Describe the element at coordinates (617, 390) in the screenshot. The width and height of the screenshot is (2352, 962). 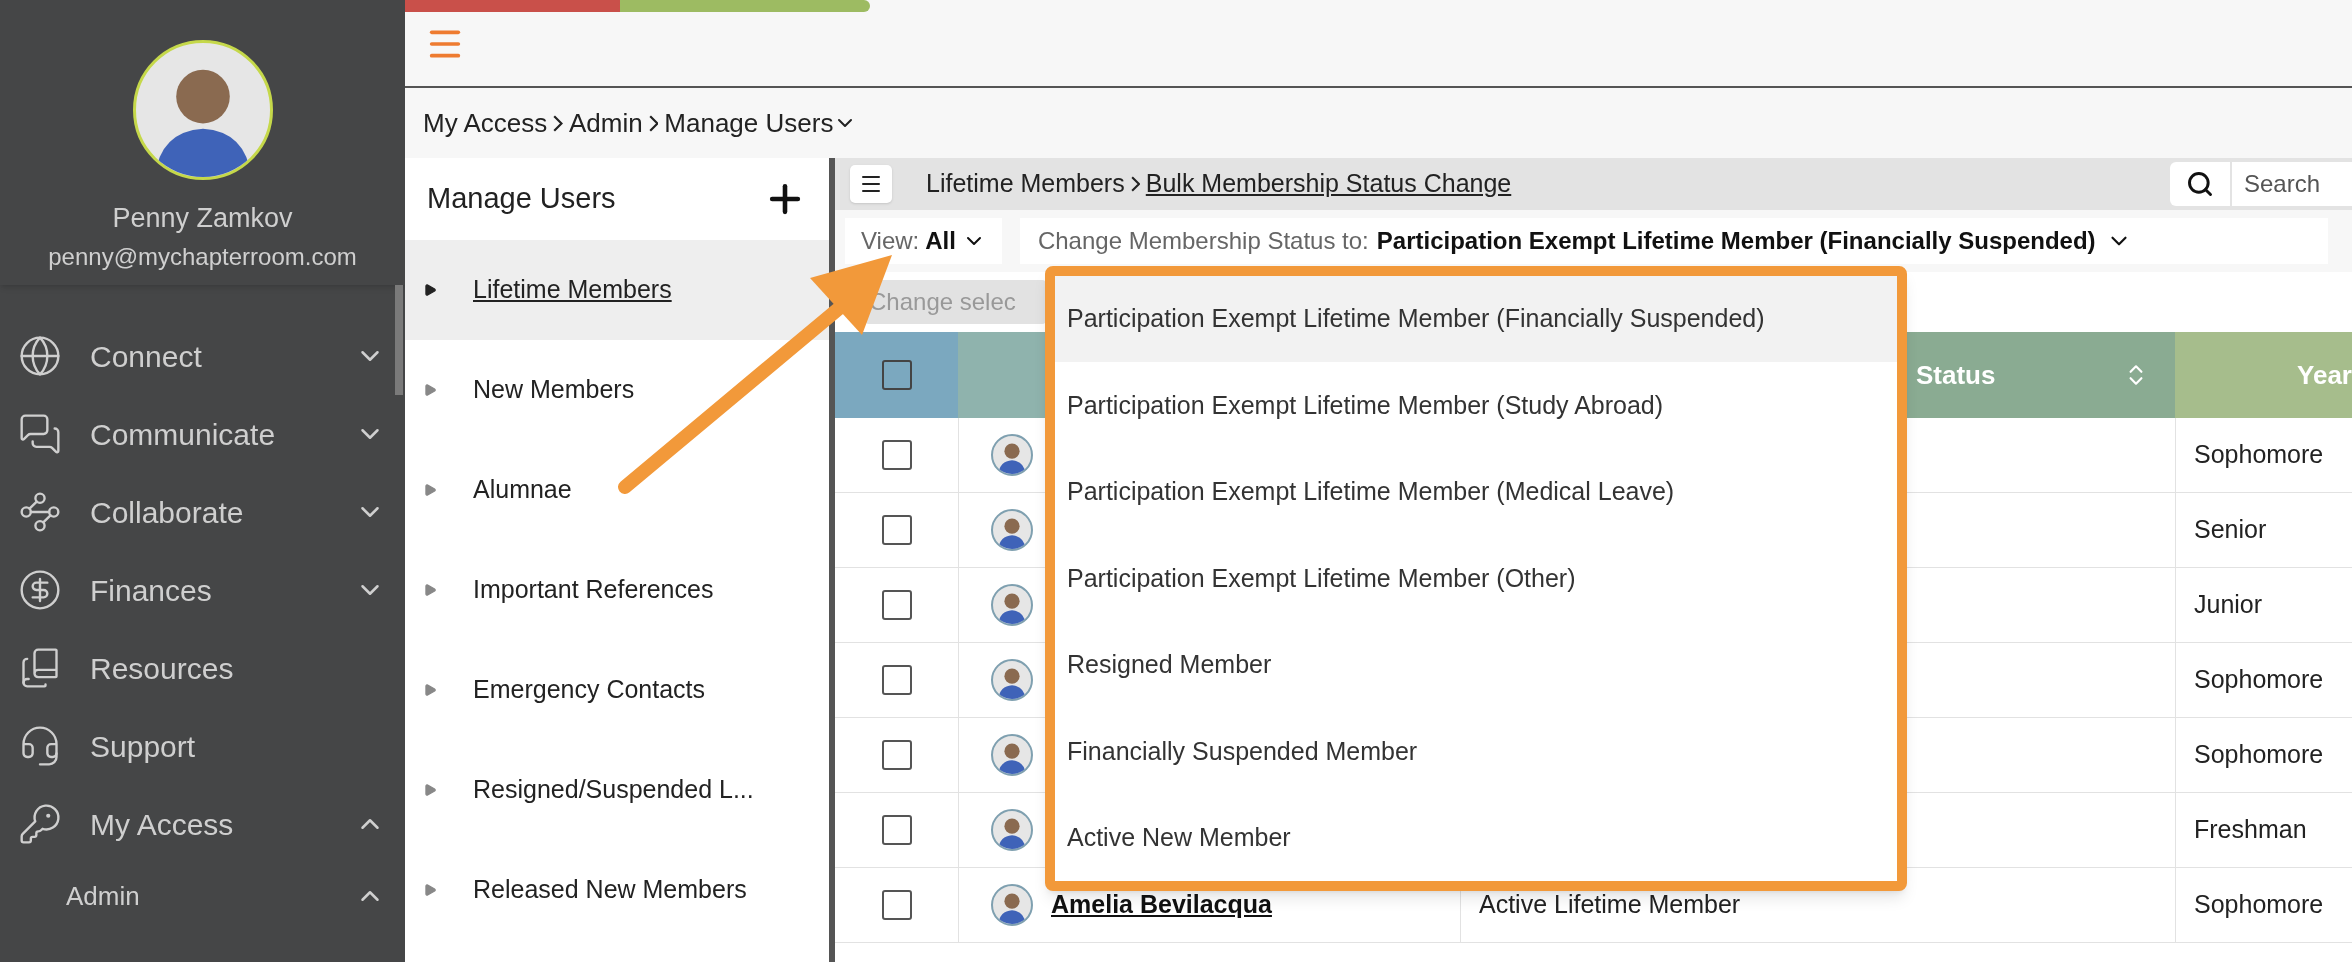
I see `list-item: New Members` at that location.